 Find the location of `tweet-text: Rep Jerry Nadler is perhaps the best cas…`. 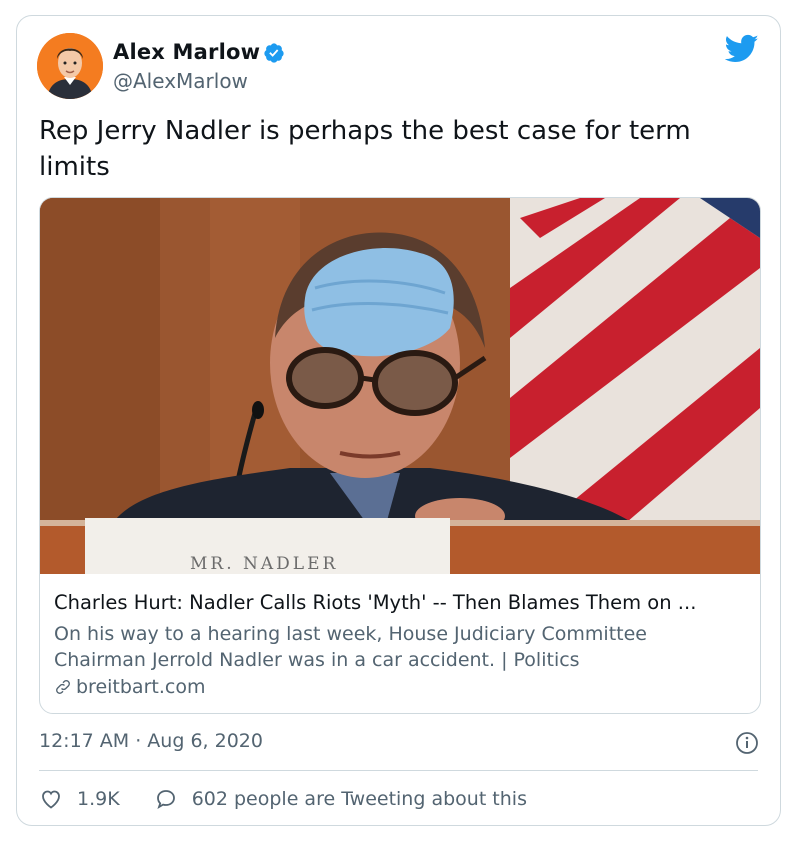

tweet-text: Rep Jerry Nadler is perhaps the best cas… is located at coordinates (365, 149).